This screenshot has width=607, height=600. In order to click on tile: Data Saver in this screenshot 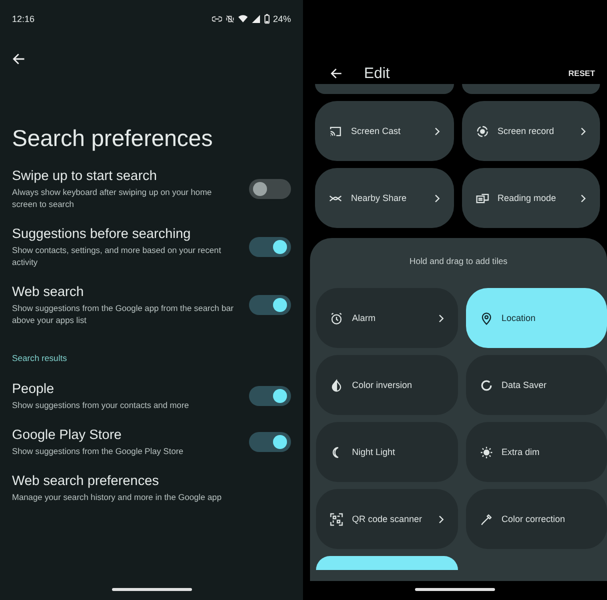, I will do `click(536, 385)`.